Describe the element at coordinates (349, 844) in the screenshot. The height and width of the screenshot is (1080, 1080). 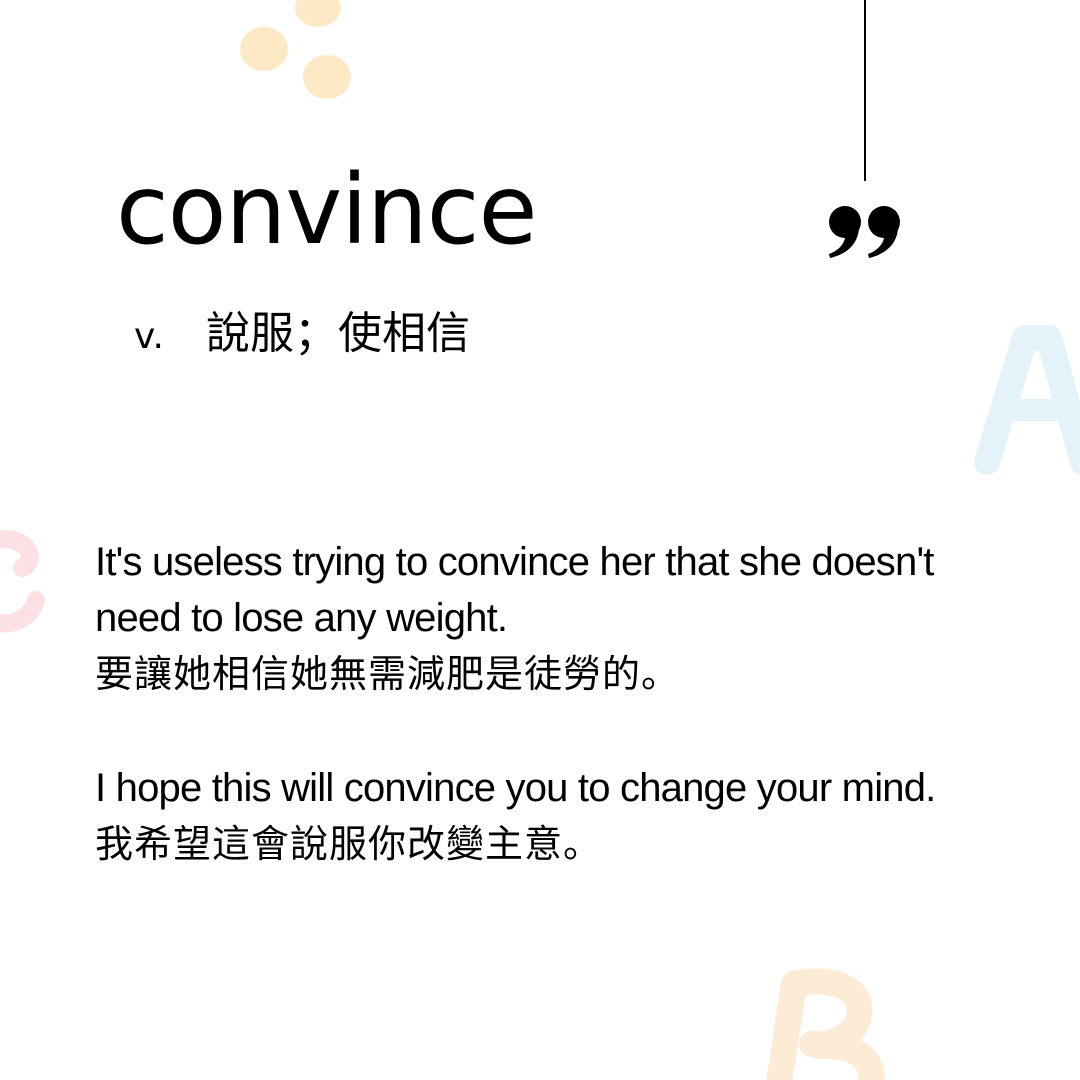
I see `example-chinese: 我希望這會說服你改變主意。` at that location.